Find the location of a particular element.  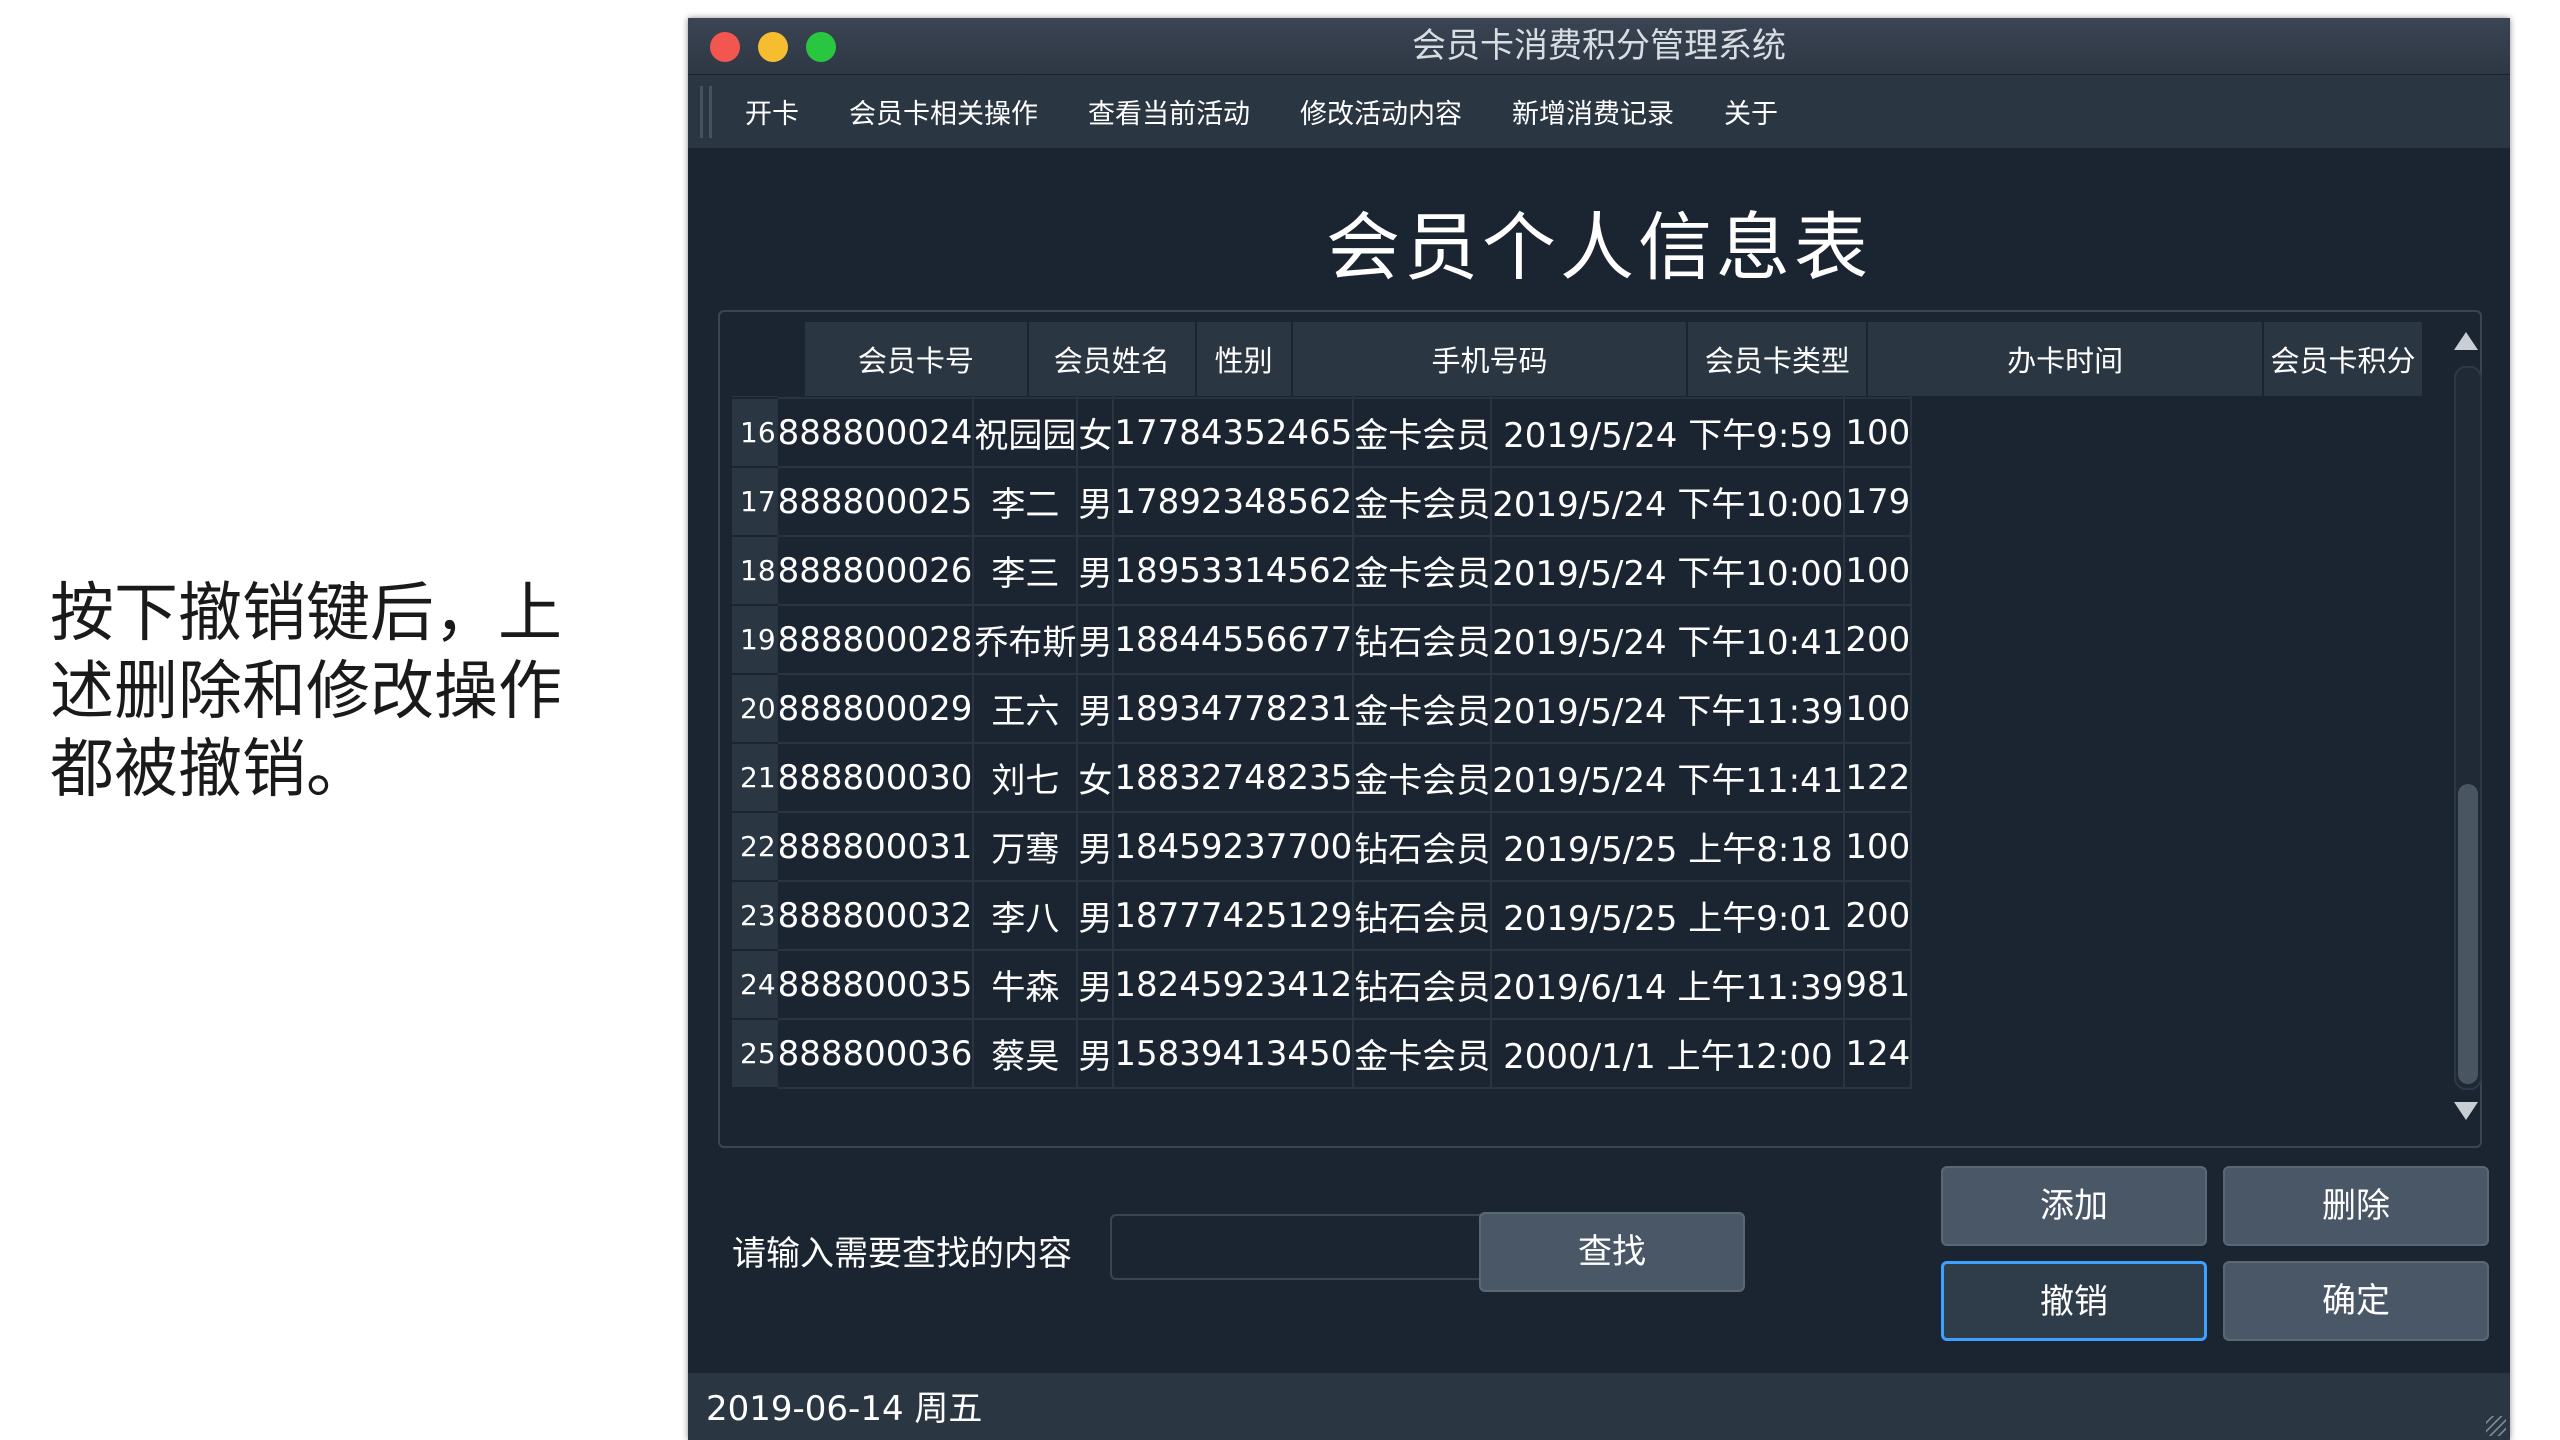

cell-phone: 17784352465 is located at coordinates (1234, 433).